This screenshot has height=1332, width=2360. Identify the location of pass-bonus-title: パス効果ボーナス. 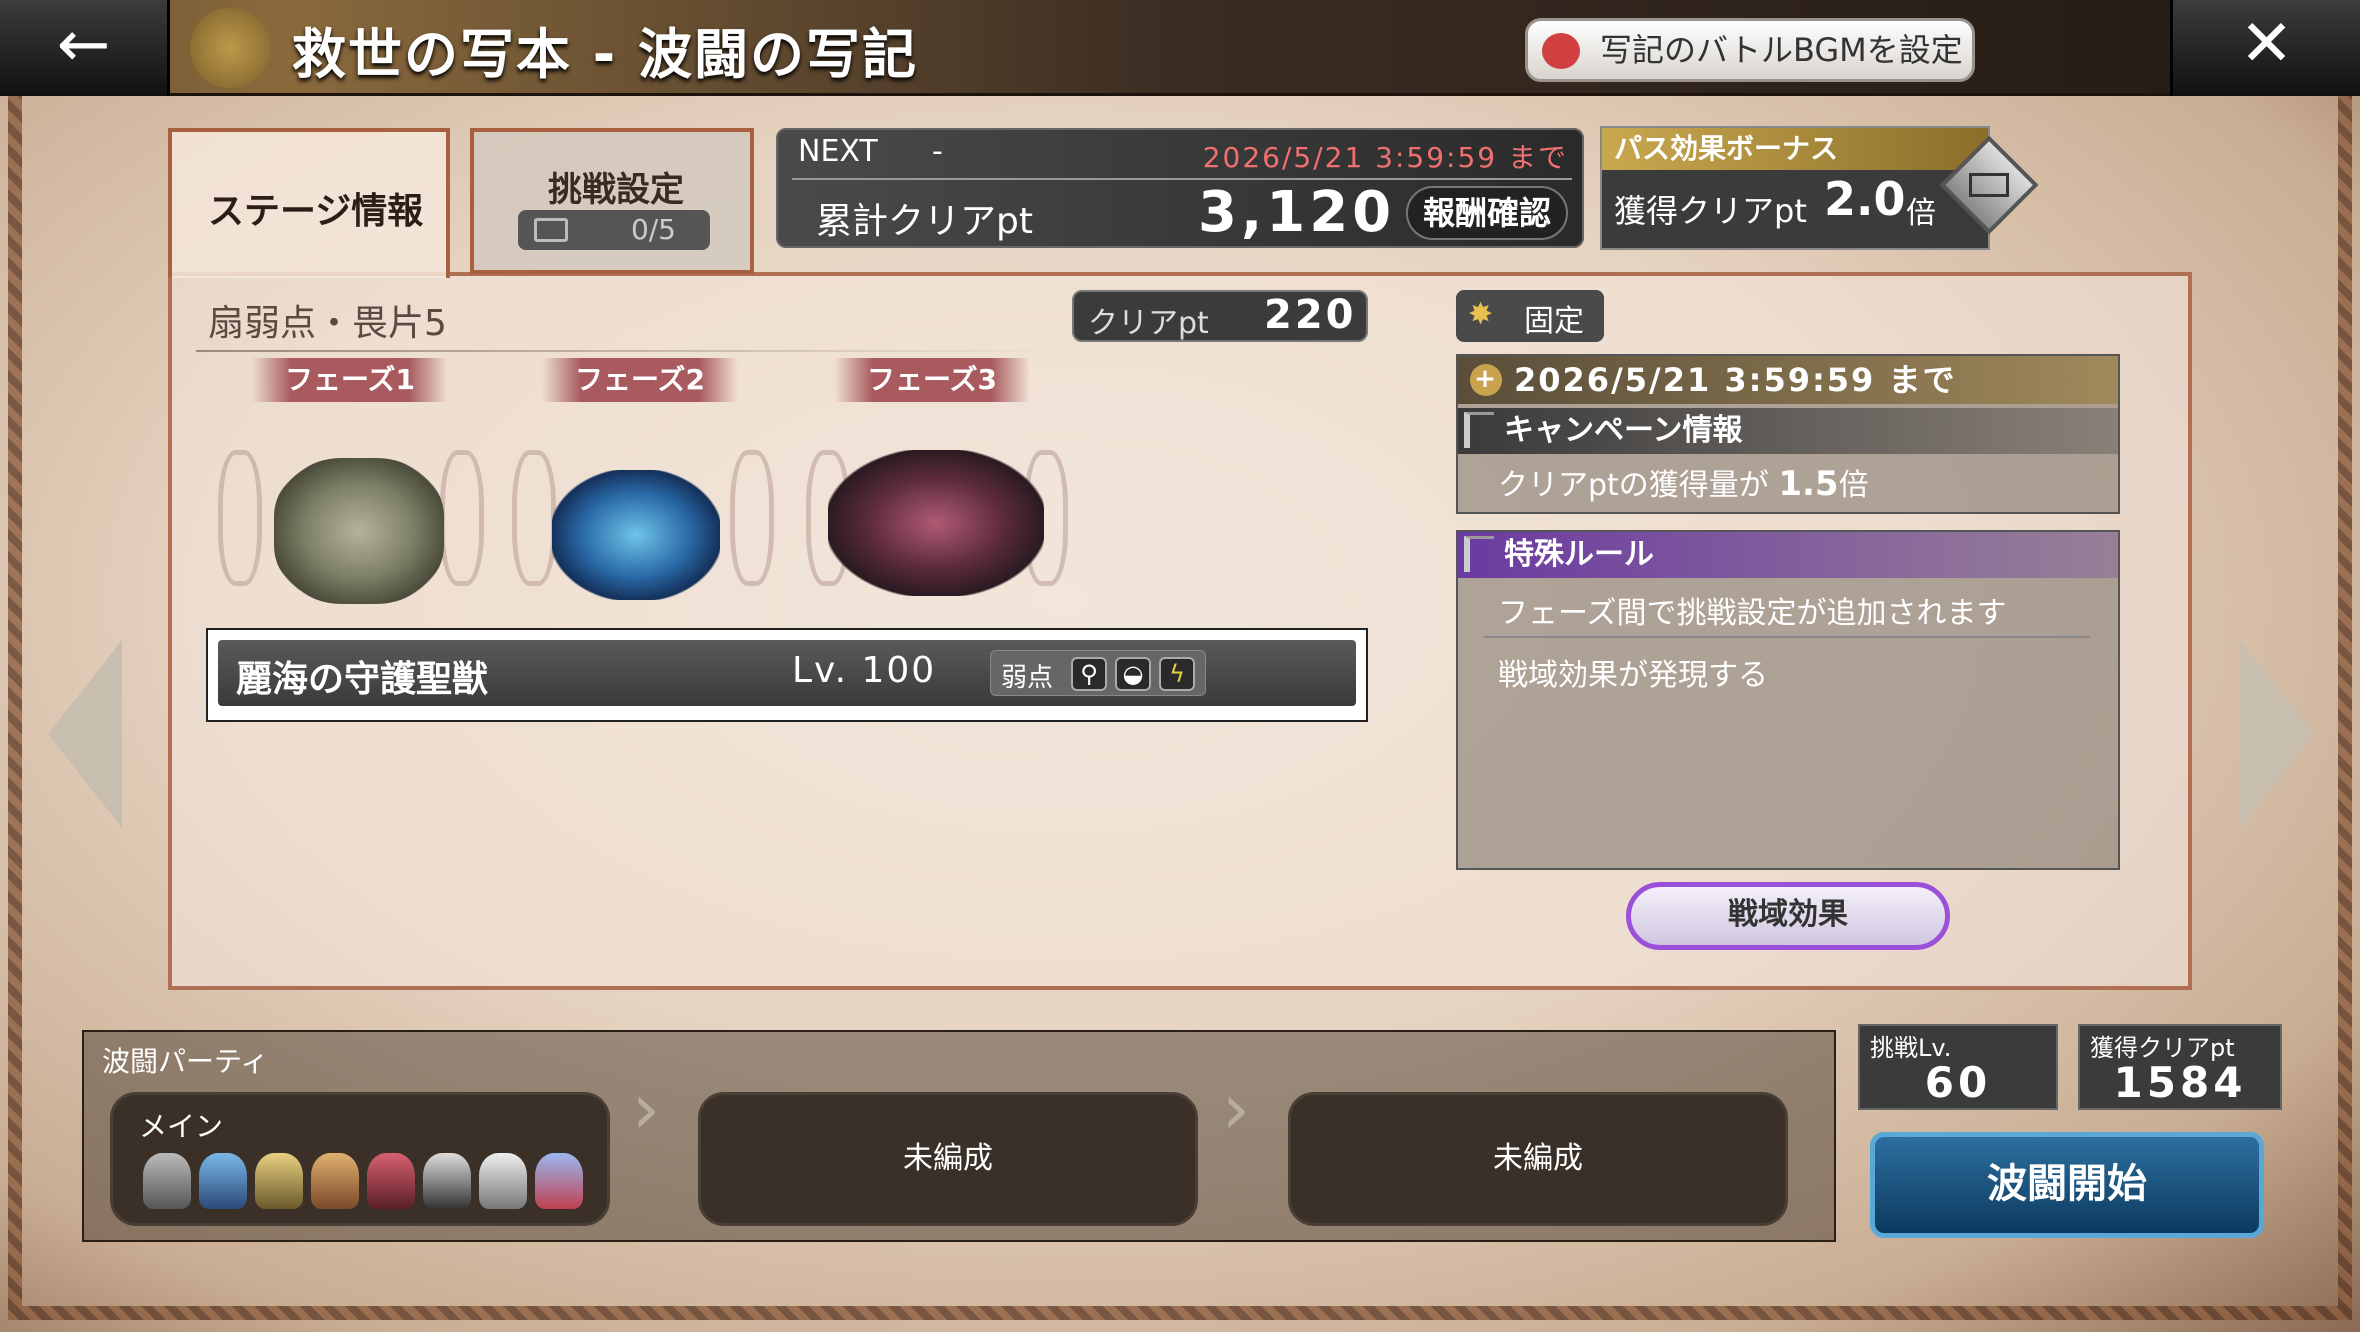
(1795, 149).